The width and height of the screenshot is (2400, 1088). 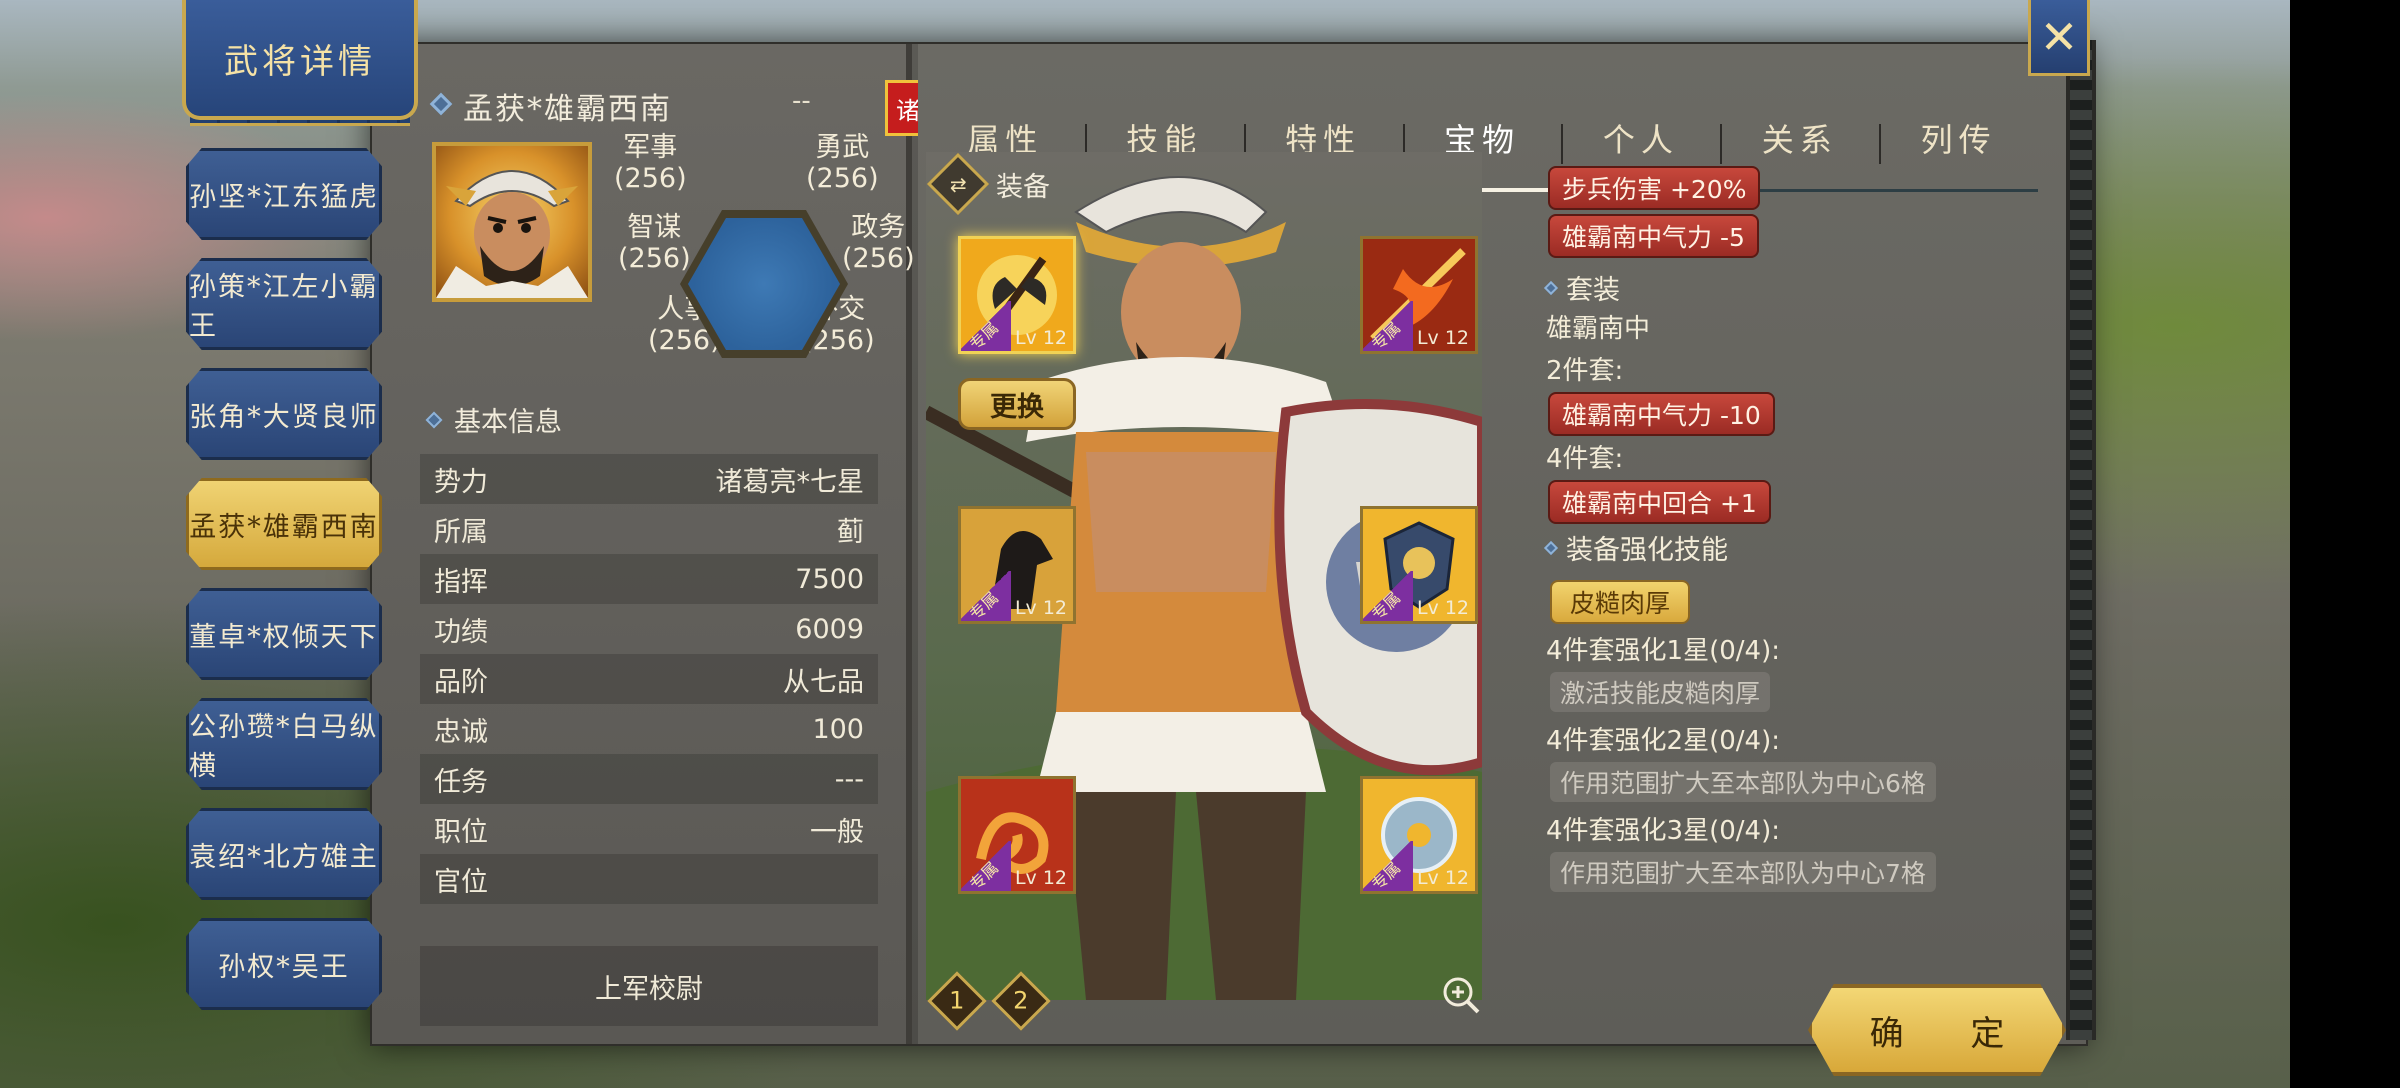 What do you see at coordinates (649, 529) in the screenshot?
I see `info-row: 所属 蓟` at bounding box center [649, 529].